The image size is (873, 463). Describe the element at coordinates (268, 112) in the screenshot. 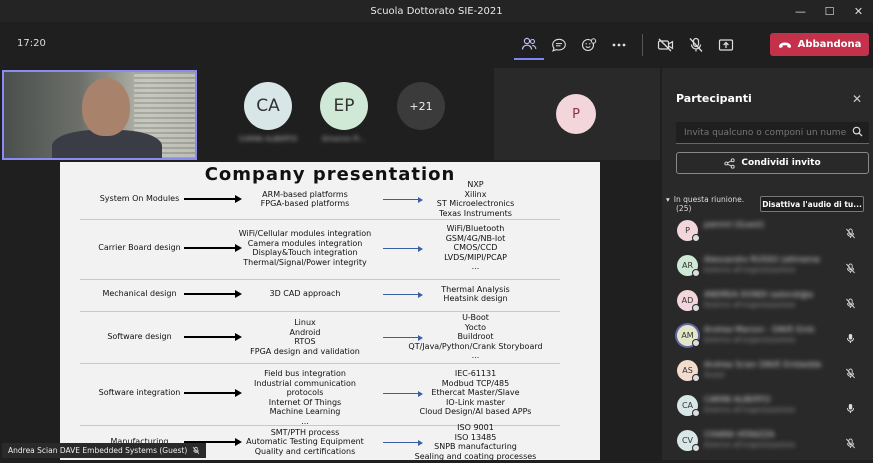

I see `participant-tile-0: CA CARINI ALBERTO` at that location.